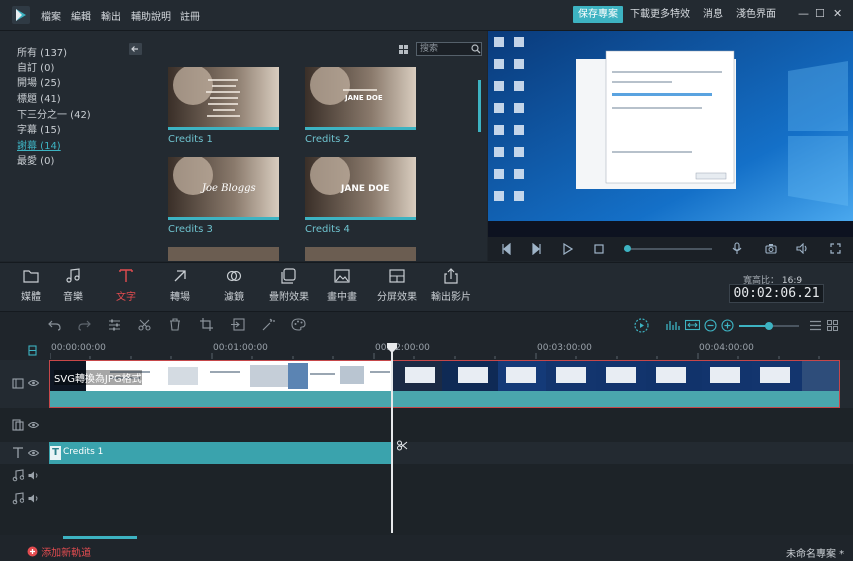 The width and height of the screenshot is (853, 561). What do you see at coordinates (641, 325) in the screenshot?
I see `render-preview-icon` at bounding box center [641, 325].